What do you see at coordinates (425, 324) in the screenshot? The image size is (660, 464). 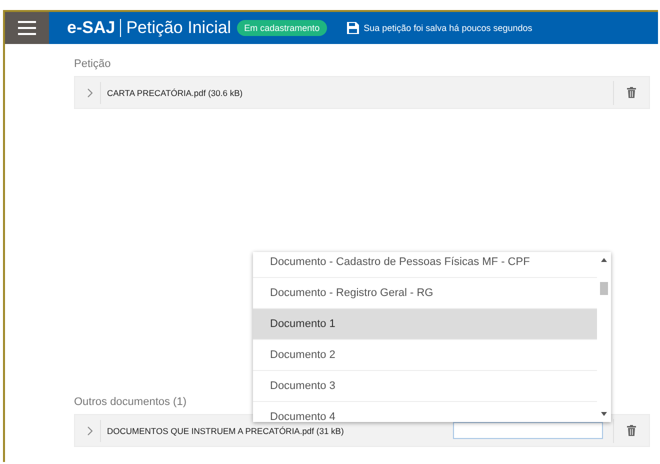 I see `dropdown-option: Documento 1` at bounding box center [425, 324].